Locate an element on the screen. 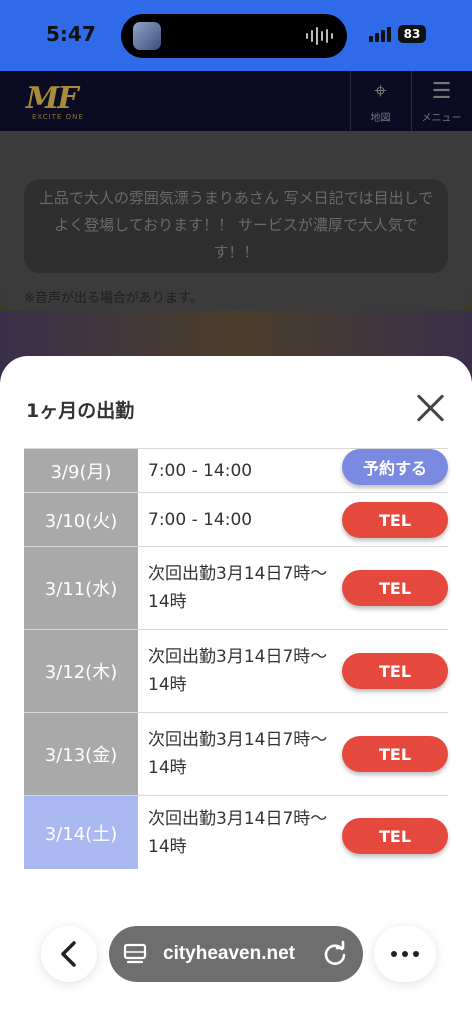  sheet-title: 1ヶ月の出勤 is located at coordinates (80, 411).